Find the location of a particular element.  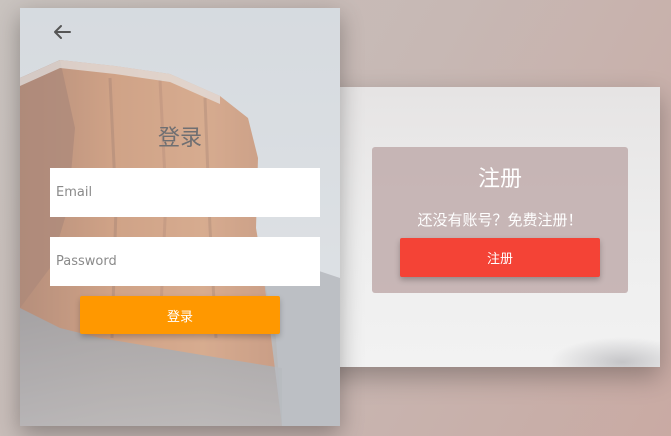

register-description: 还没有账号？免费注册！ is located at coordinates (500, 220).